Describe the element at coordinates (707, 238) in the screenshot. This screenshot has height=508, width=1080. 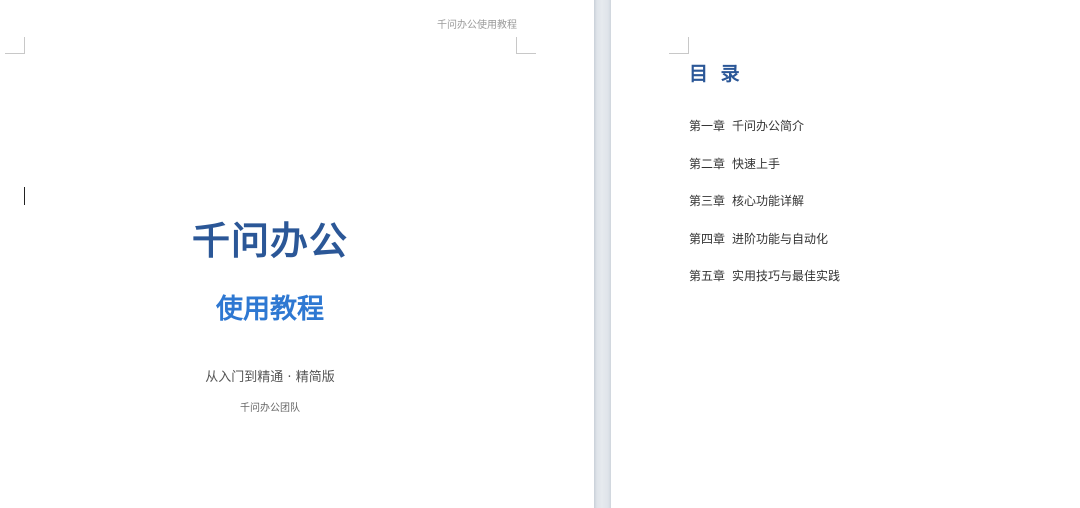
I see `toc-chapter-number: 第四章` at that location.